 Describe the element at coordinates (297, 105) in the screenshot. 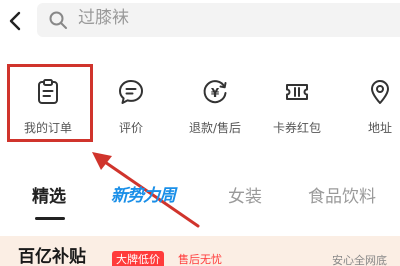

I see `shortcut-coupons: 卡券红包` at that location.